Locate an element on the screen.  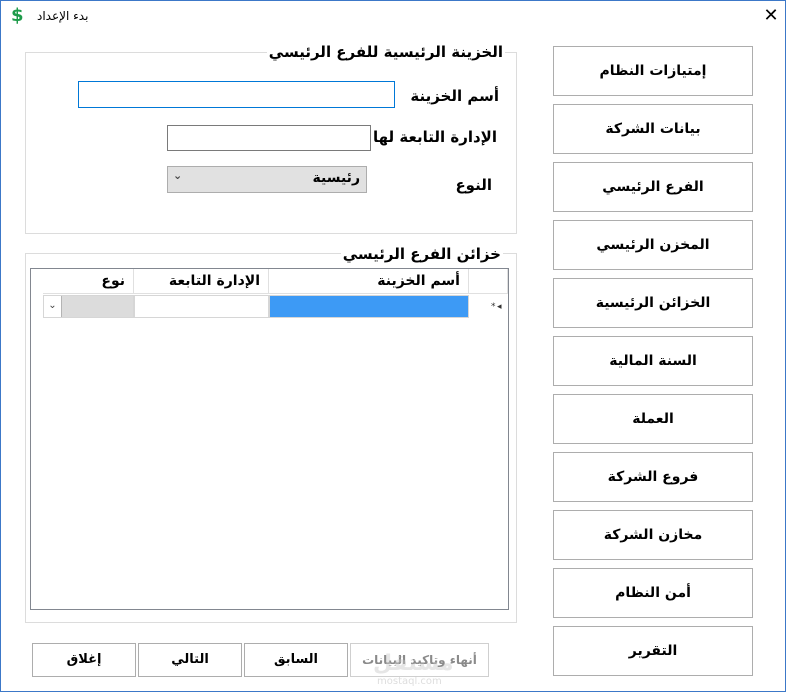
window-title: بدء الإعداد is located at coordinates (63, 16).